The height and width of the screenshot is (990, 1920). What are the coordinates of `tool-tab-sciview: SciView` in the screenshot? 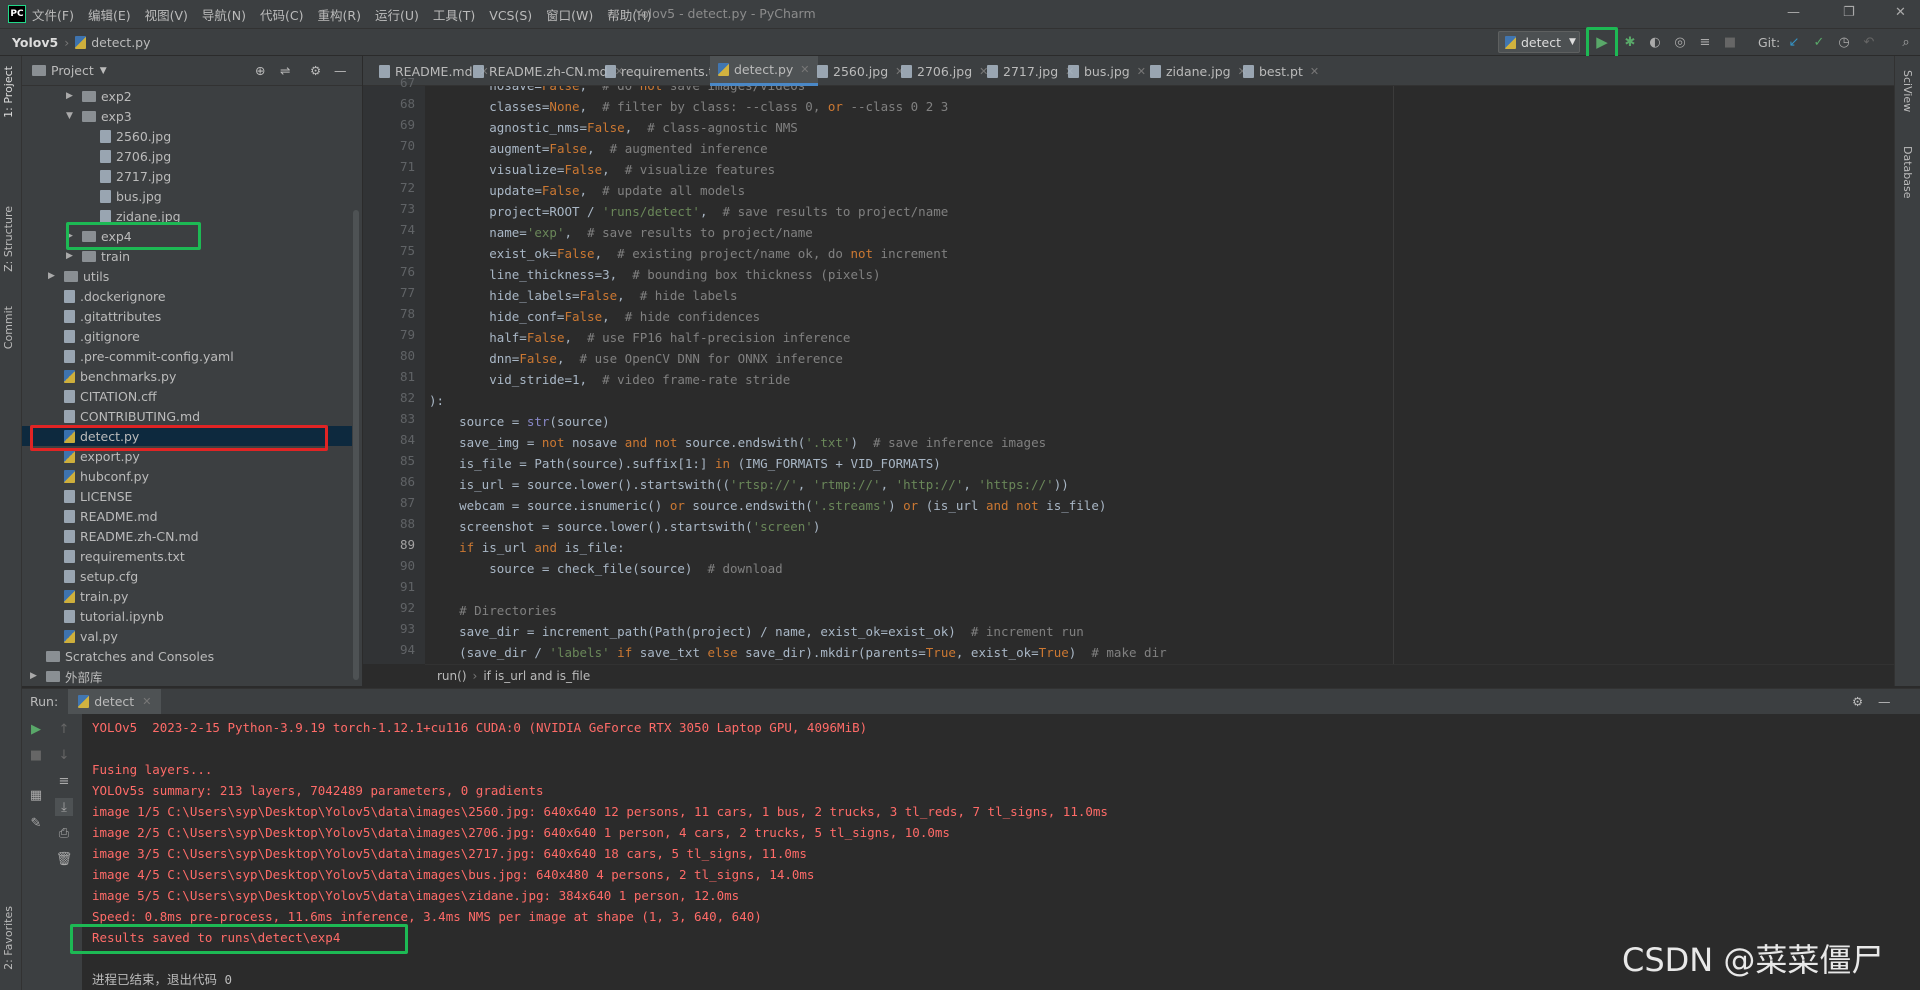 It's located at (1907, 91).